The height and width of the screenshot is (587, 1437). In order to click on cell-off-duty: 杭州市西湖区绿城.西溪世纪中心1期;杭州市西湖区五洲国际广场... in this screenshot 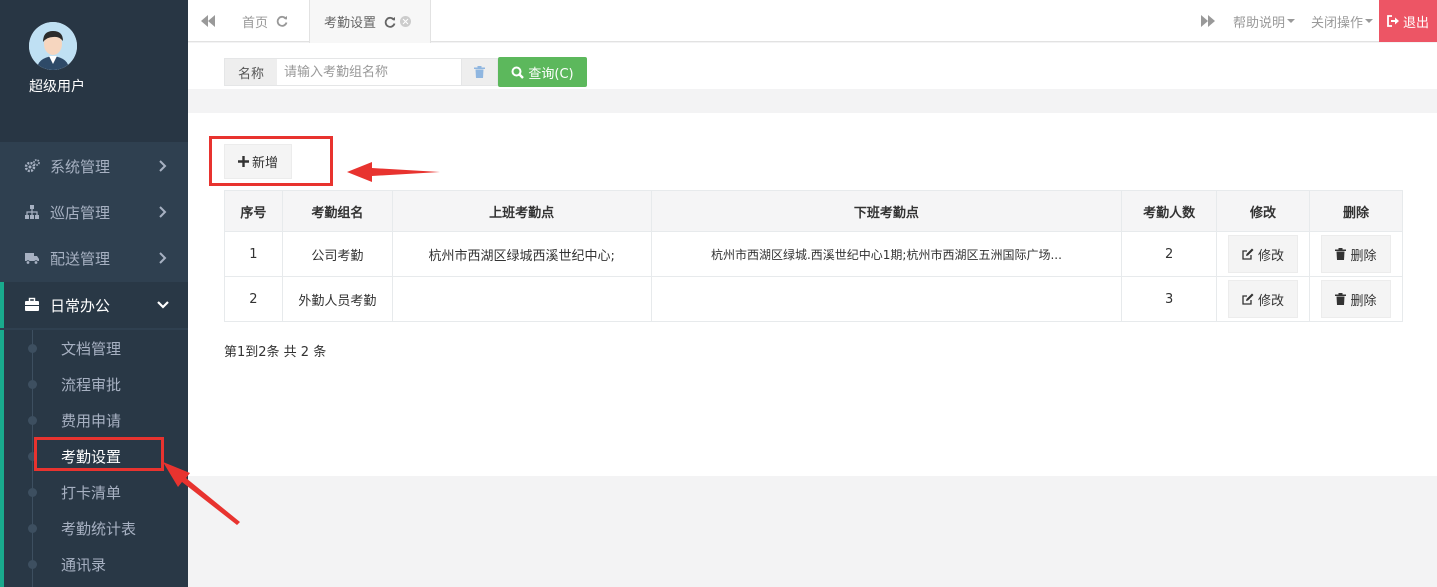, I will do `click(886, 254)`.